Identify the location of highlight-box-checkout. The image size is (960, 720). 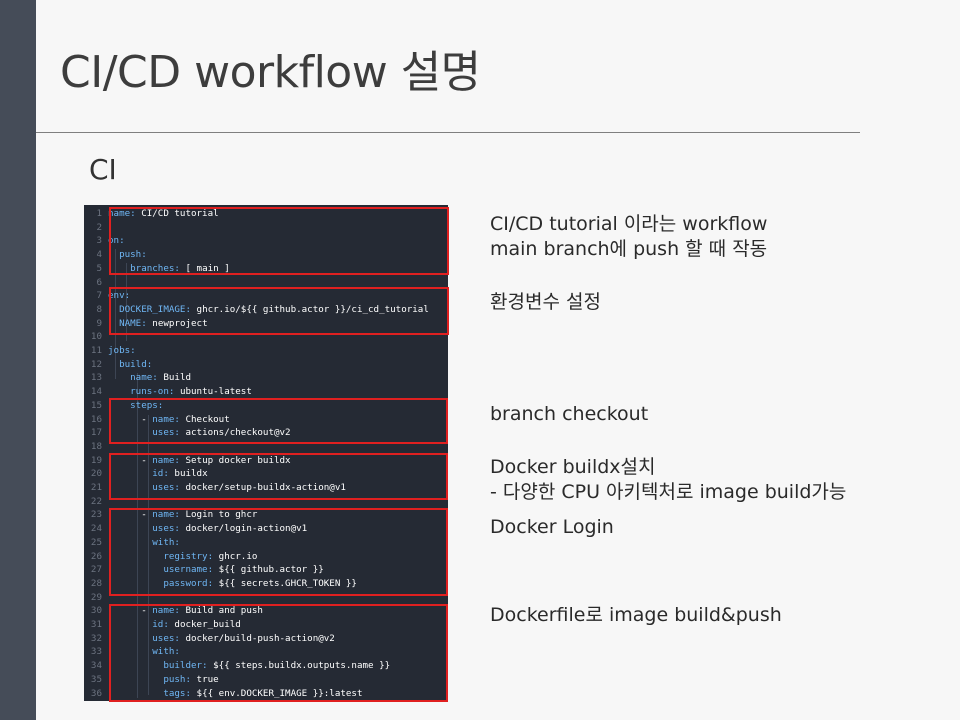
(278, 421).